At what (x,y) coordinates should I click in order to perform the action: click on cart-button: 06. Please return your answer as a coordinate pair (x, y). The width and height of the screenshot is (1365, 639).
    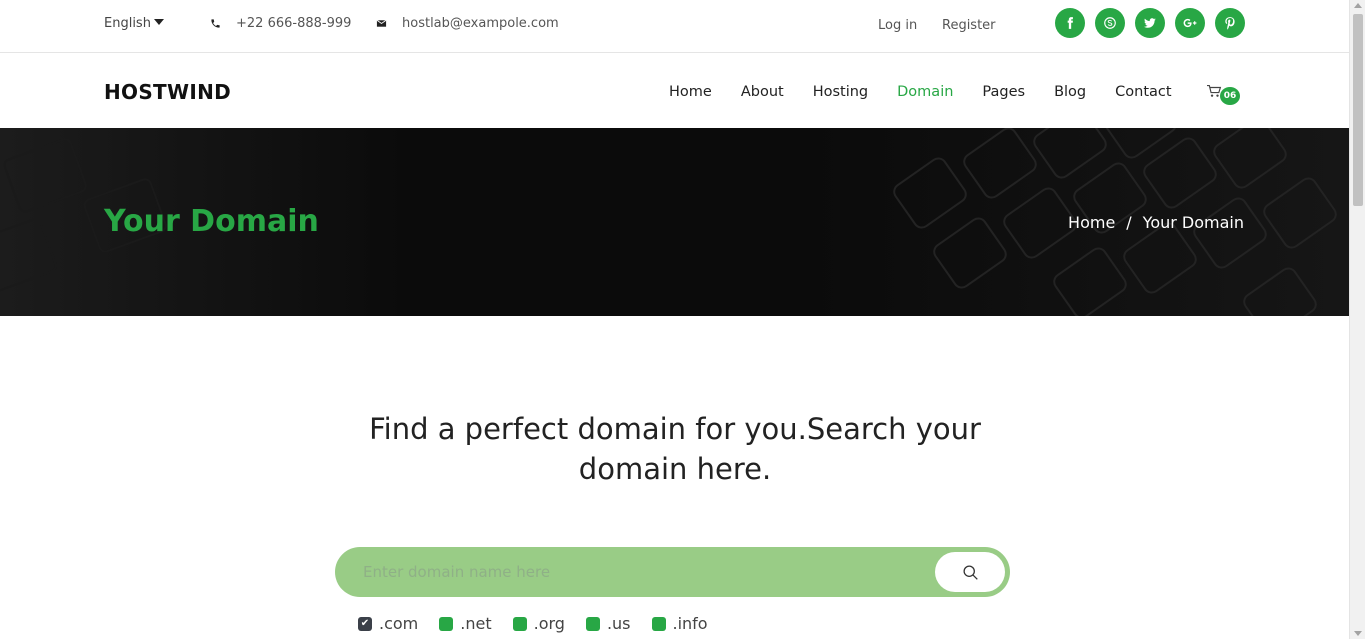
    Looking at the image, I should click on (1223, 94).